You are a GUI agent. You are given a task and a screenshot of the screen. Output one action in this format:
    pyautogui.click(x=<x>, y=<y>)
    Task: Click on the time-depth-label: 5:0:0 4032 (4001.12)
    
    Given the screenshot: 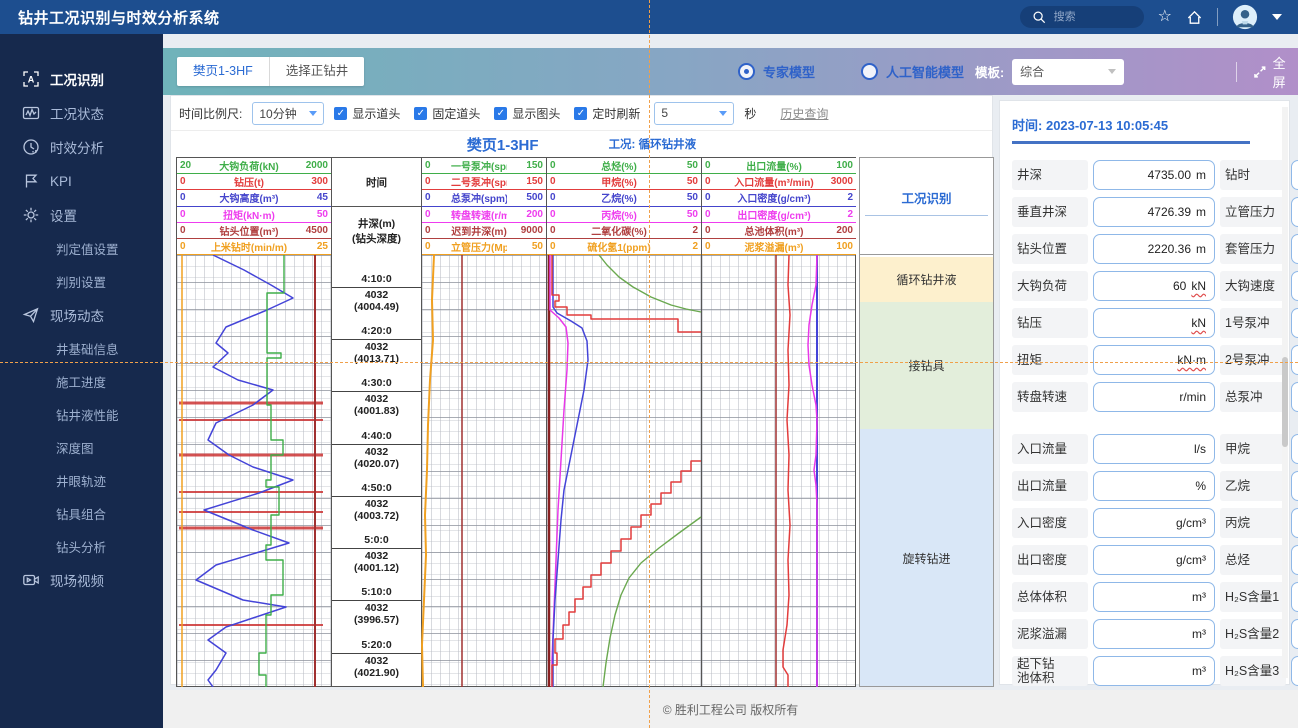 What is the action you would take?
    pyautogui.click(x=376, y=554)
    